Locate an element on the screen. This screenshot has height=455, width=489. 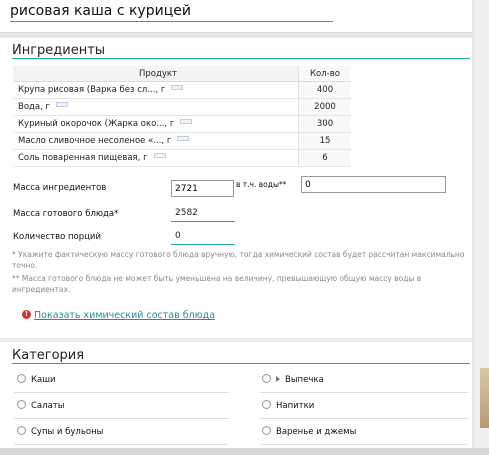
table-row: Куриный окорочок (Жарка око..., г 300 is located at coordinates (182, 124).